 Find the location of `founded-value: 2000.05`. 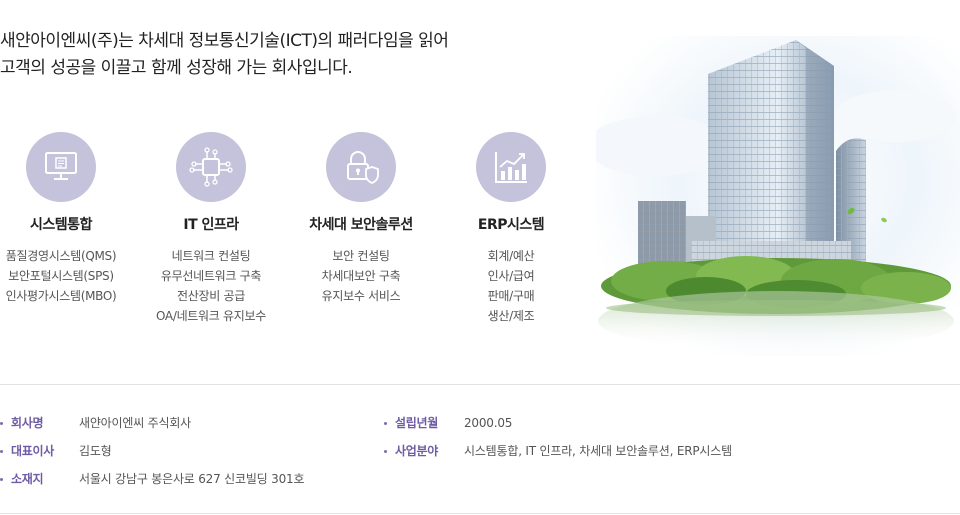

founded-value: 2000.05 is located at coordinates (488, 423).